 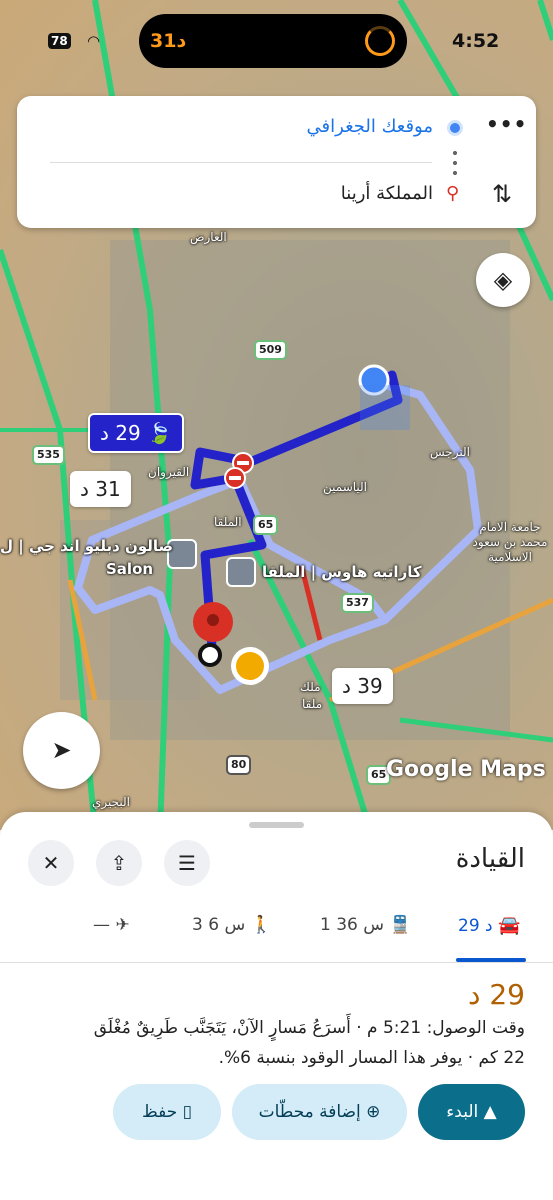 I want to click on layers-icon: ◈, so click(x=503, y=280).